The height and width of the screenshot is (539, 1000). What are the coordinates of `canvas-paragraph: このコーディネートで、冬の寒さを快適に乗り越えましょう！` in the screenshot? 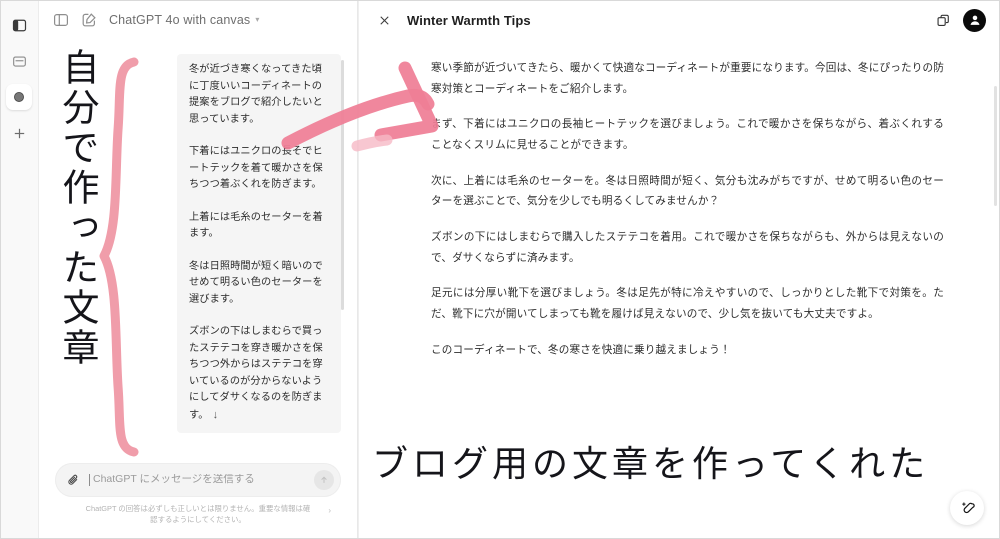 It's located at (581, 349).